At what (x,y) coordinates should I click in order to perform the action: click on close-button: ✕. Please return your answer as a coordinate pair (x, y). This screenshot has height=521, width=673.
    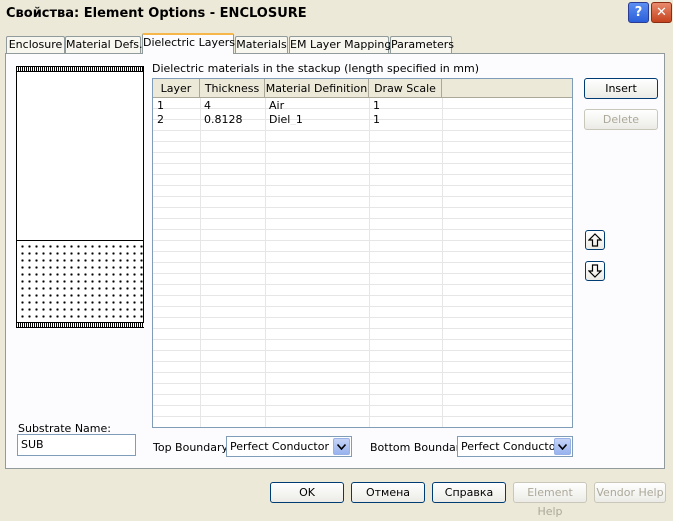
    Looking at the image, I should click on (661, 12).